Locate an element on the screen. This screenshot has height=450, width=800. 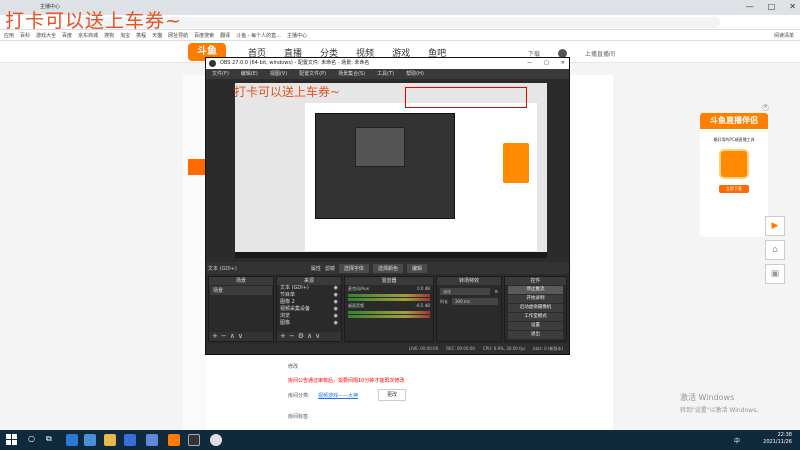
source-item: 节目单 ◉ is located at coordinates (309, 295).